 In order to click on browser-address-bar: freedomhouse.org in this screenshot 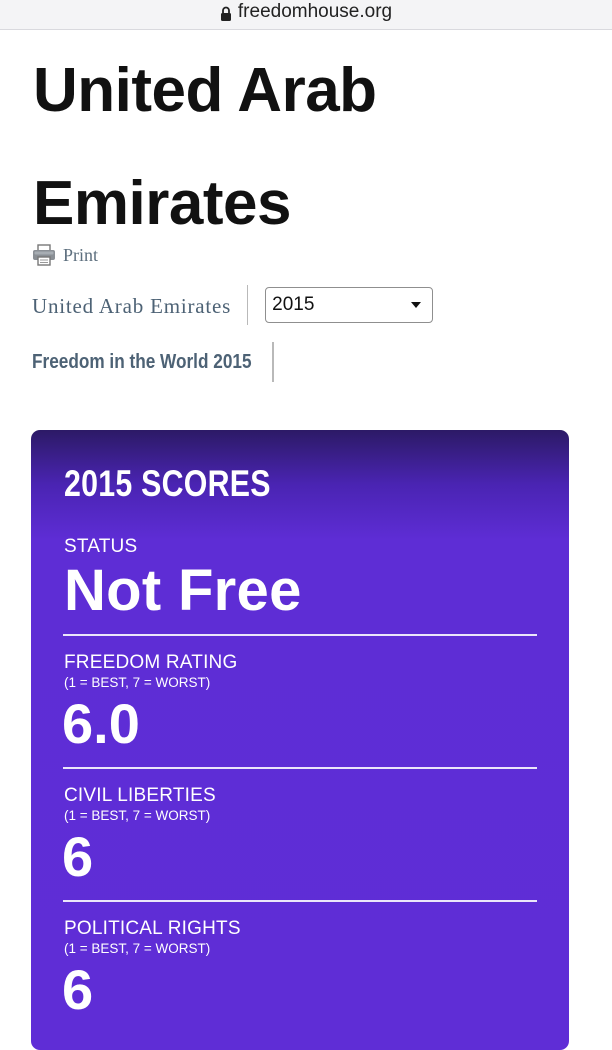, I will do `click(306, 15)`.